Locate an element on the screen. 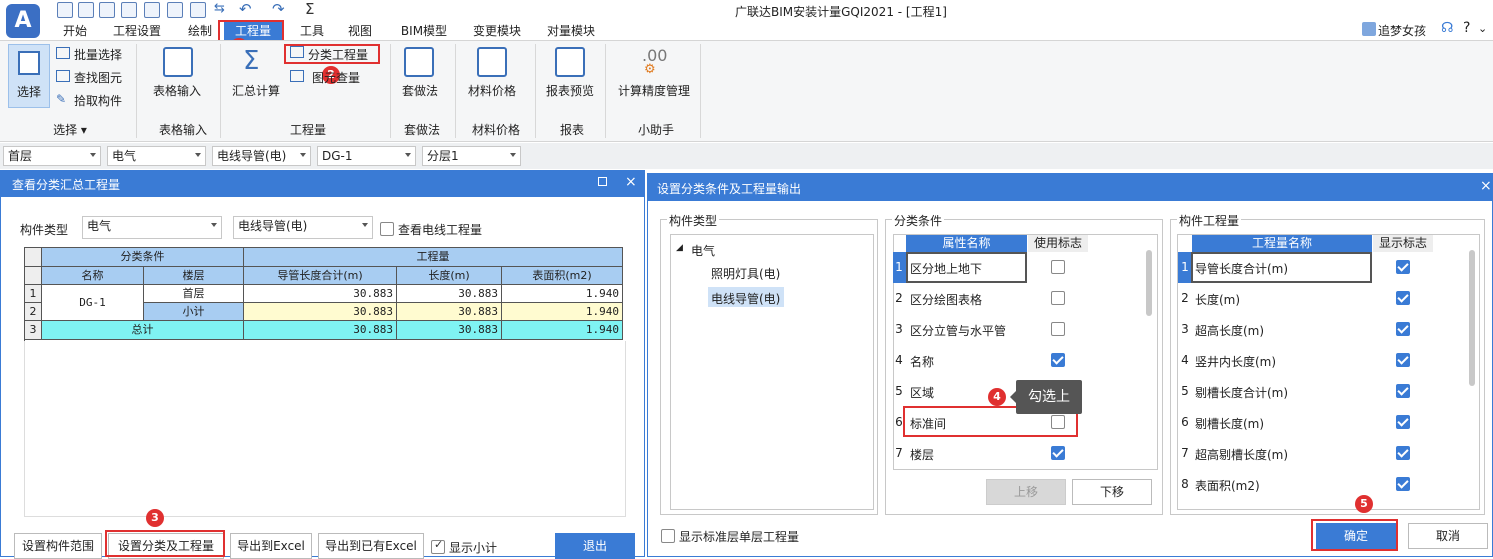 Image resolution: width=1493 pixels, height=559 pixels. dialog-close-icon: × is located at coordinates (1486, 186).